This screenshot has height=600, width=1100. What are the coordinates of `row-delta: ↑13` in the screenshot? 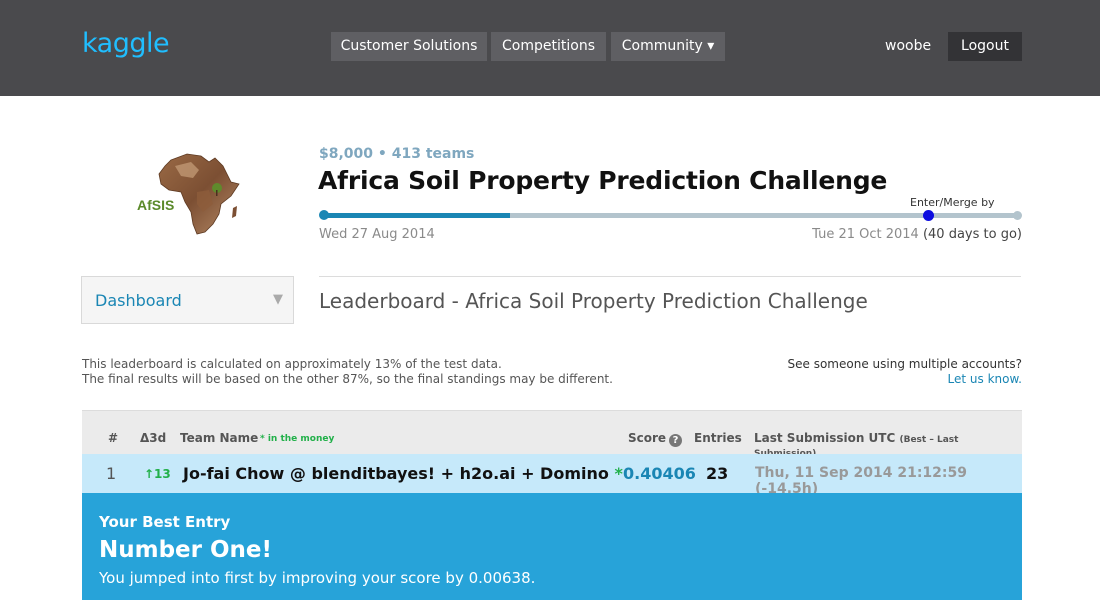 It's located at (157, 474).